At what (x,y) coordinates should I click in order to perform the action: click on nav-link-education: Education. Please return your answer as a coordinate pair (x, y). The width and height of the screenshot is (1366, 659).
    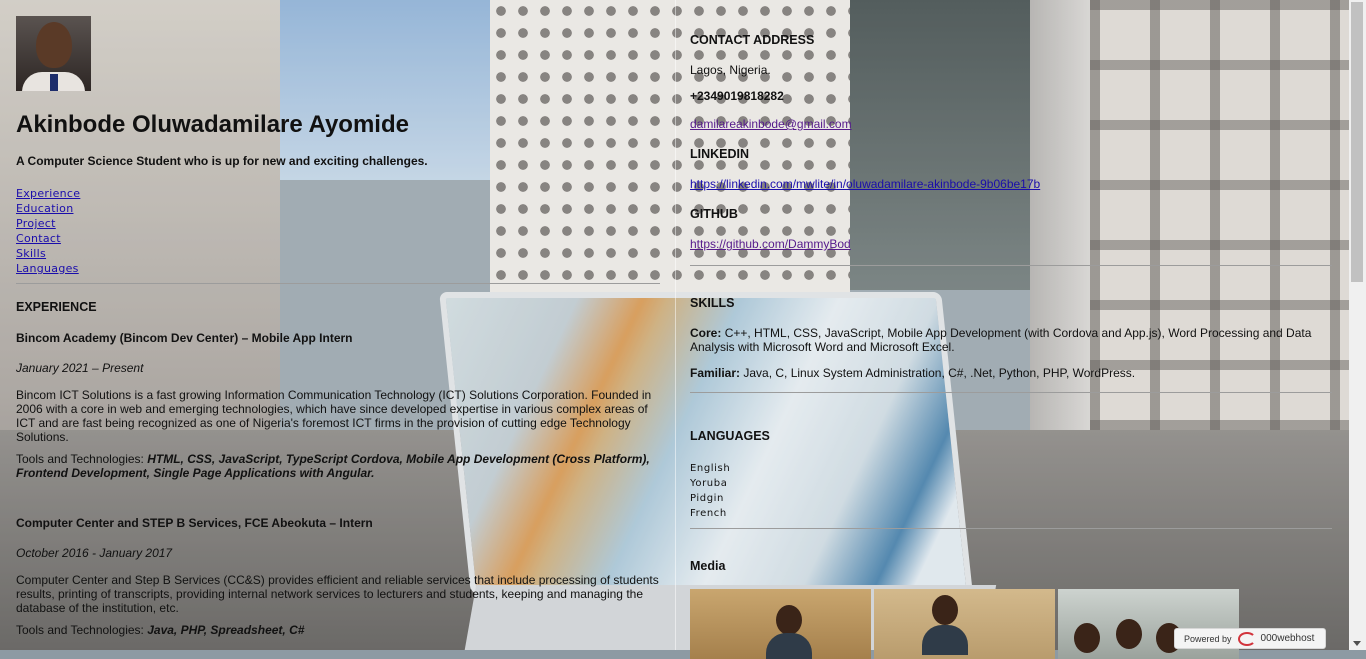
    Looking at the image, I should click on (44, 208).